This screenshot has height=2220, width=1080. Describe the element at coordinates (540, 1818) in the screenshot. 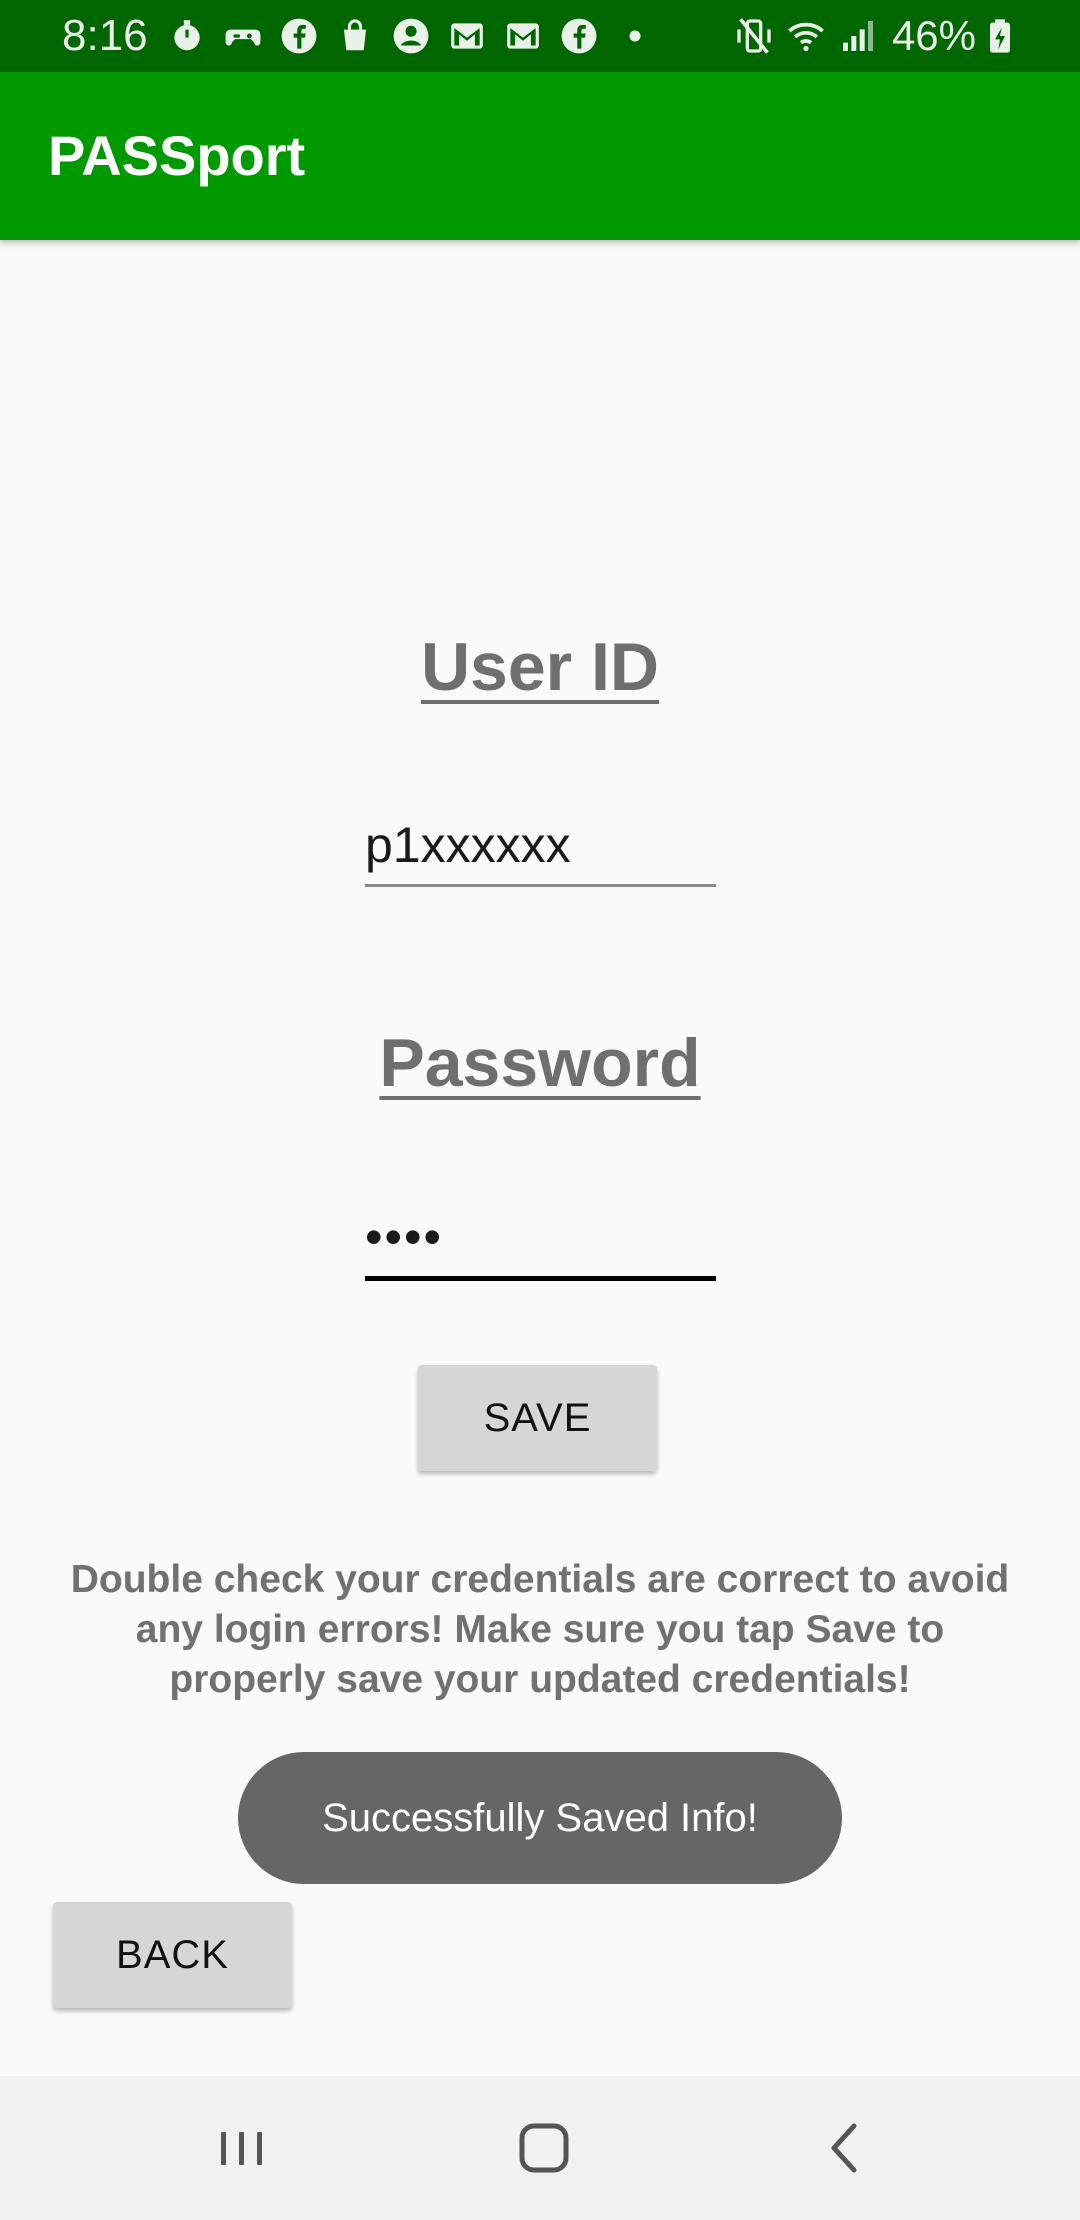

I see `toast-message: Successfully Saved Info!` at that location.